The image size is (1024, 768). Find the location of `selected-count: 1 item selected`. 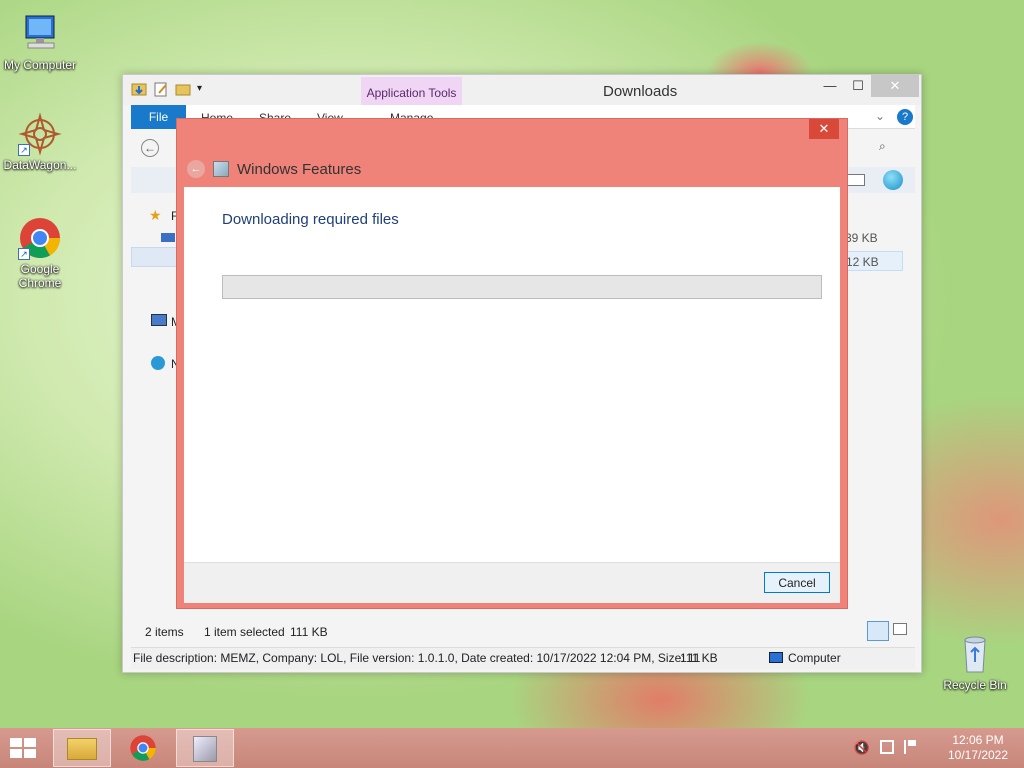

selected-count: 1 item selected is located at coordinates (244, 632).